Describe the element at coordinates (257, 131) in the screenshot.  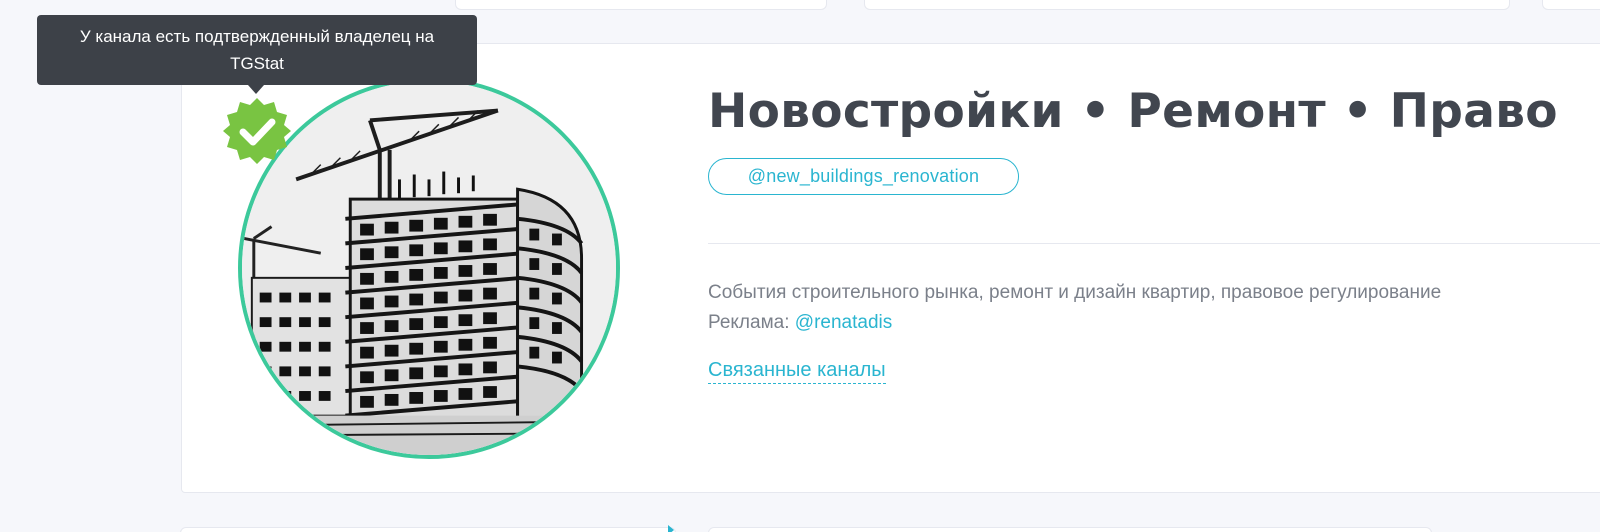
I see `verified-check-icon` at that location.